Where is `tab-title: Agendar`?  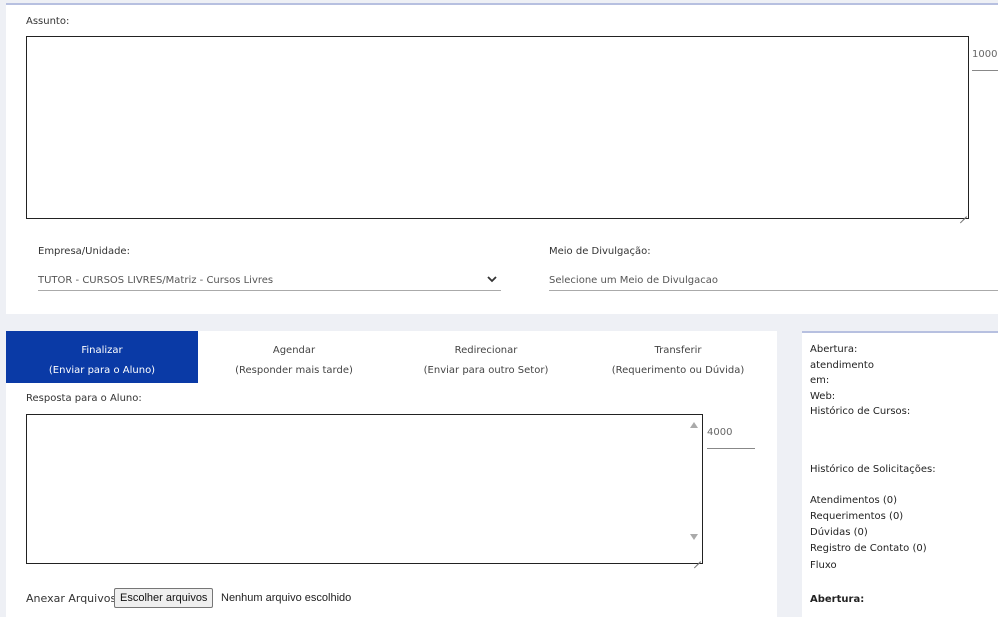 tab-title: Agendar is located at coordinates (294, 350).